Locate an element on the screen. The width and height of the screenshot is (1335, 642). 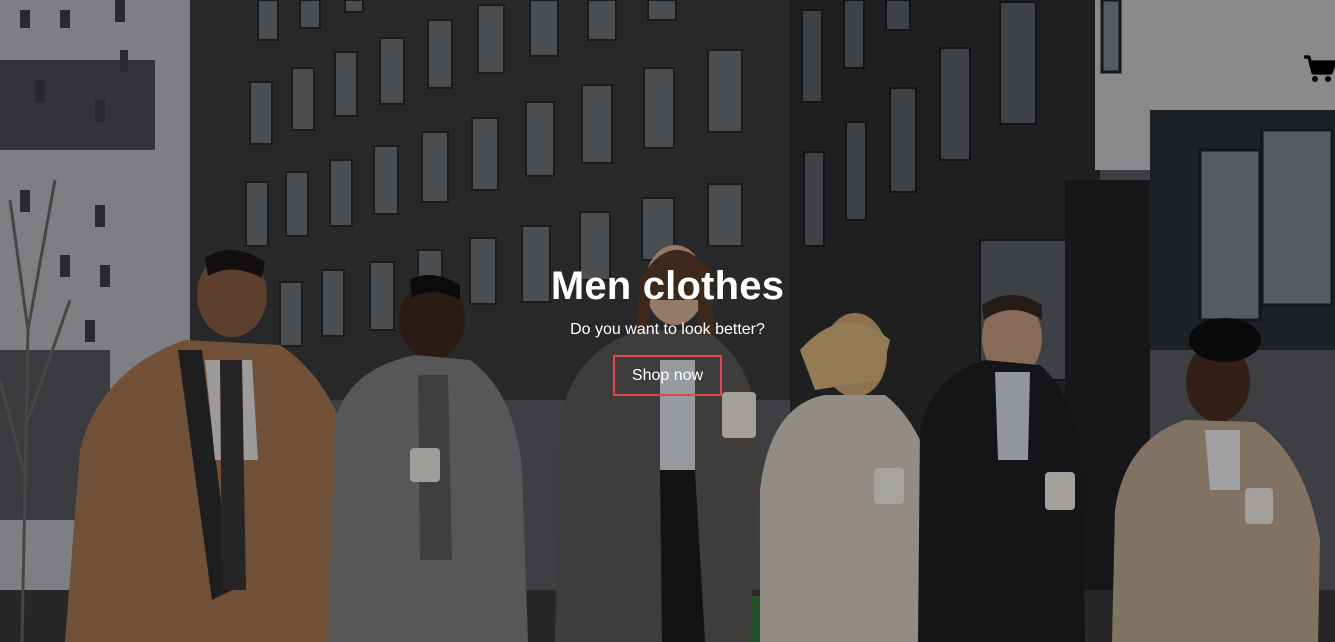
shop-now-button: Shop now is located at coordinates (667, 375).